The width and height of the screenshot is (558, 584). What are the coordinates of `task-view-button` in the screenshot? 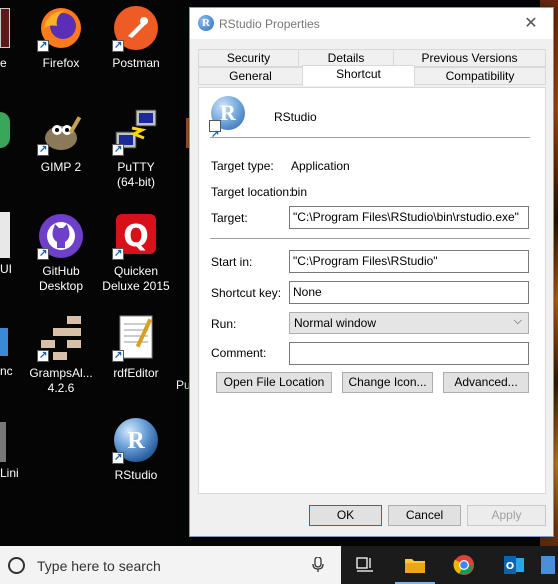 It's located at (365, 565).